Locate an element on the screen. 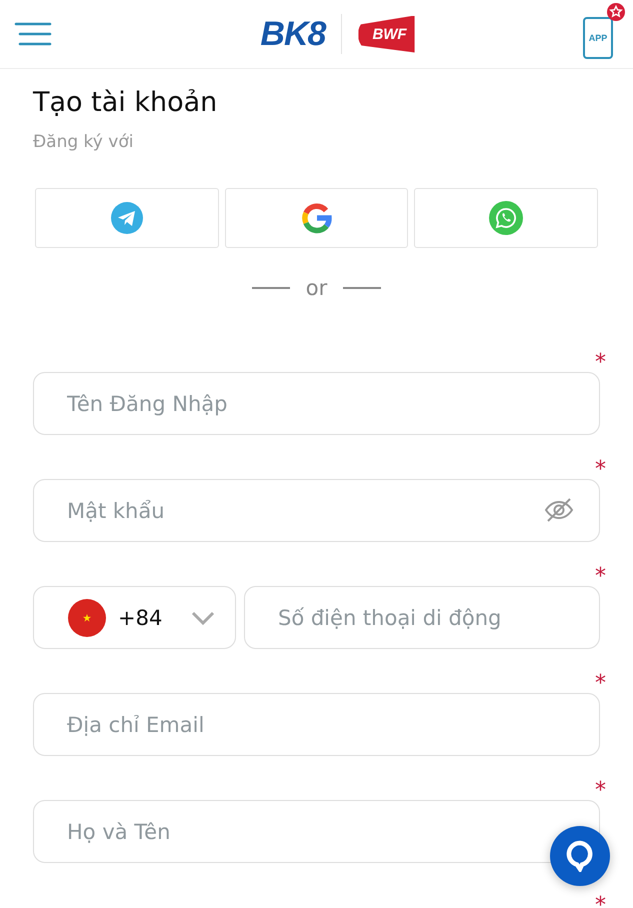  text-field: Tên Đăng Nhập is located at coordinates (316, 403).